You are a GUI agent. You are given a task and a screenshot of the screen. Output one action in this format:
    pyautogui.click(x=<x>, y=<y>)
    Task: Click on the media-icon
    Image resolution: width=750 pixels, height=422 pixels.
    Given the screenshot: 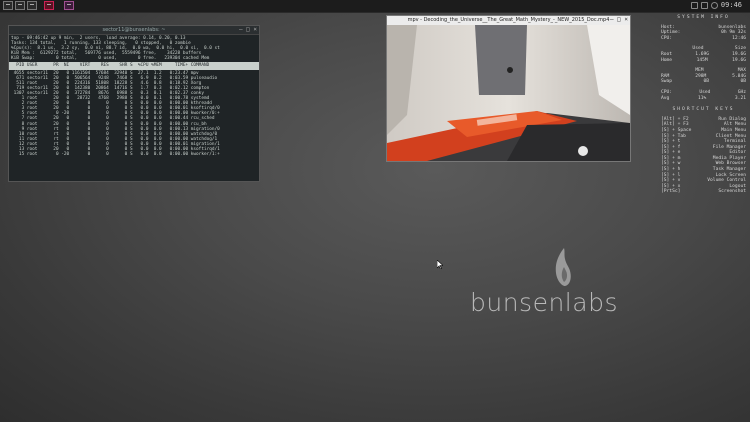 What is the action you would take?
    pyautogui.click(x=69, y=5)
    